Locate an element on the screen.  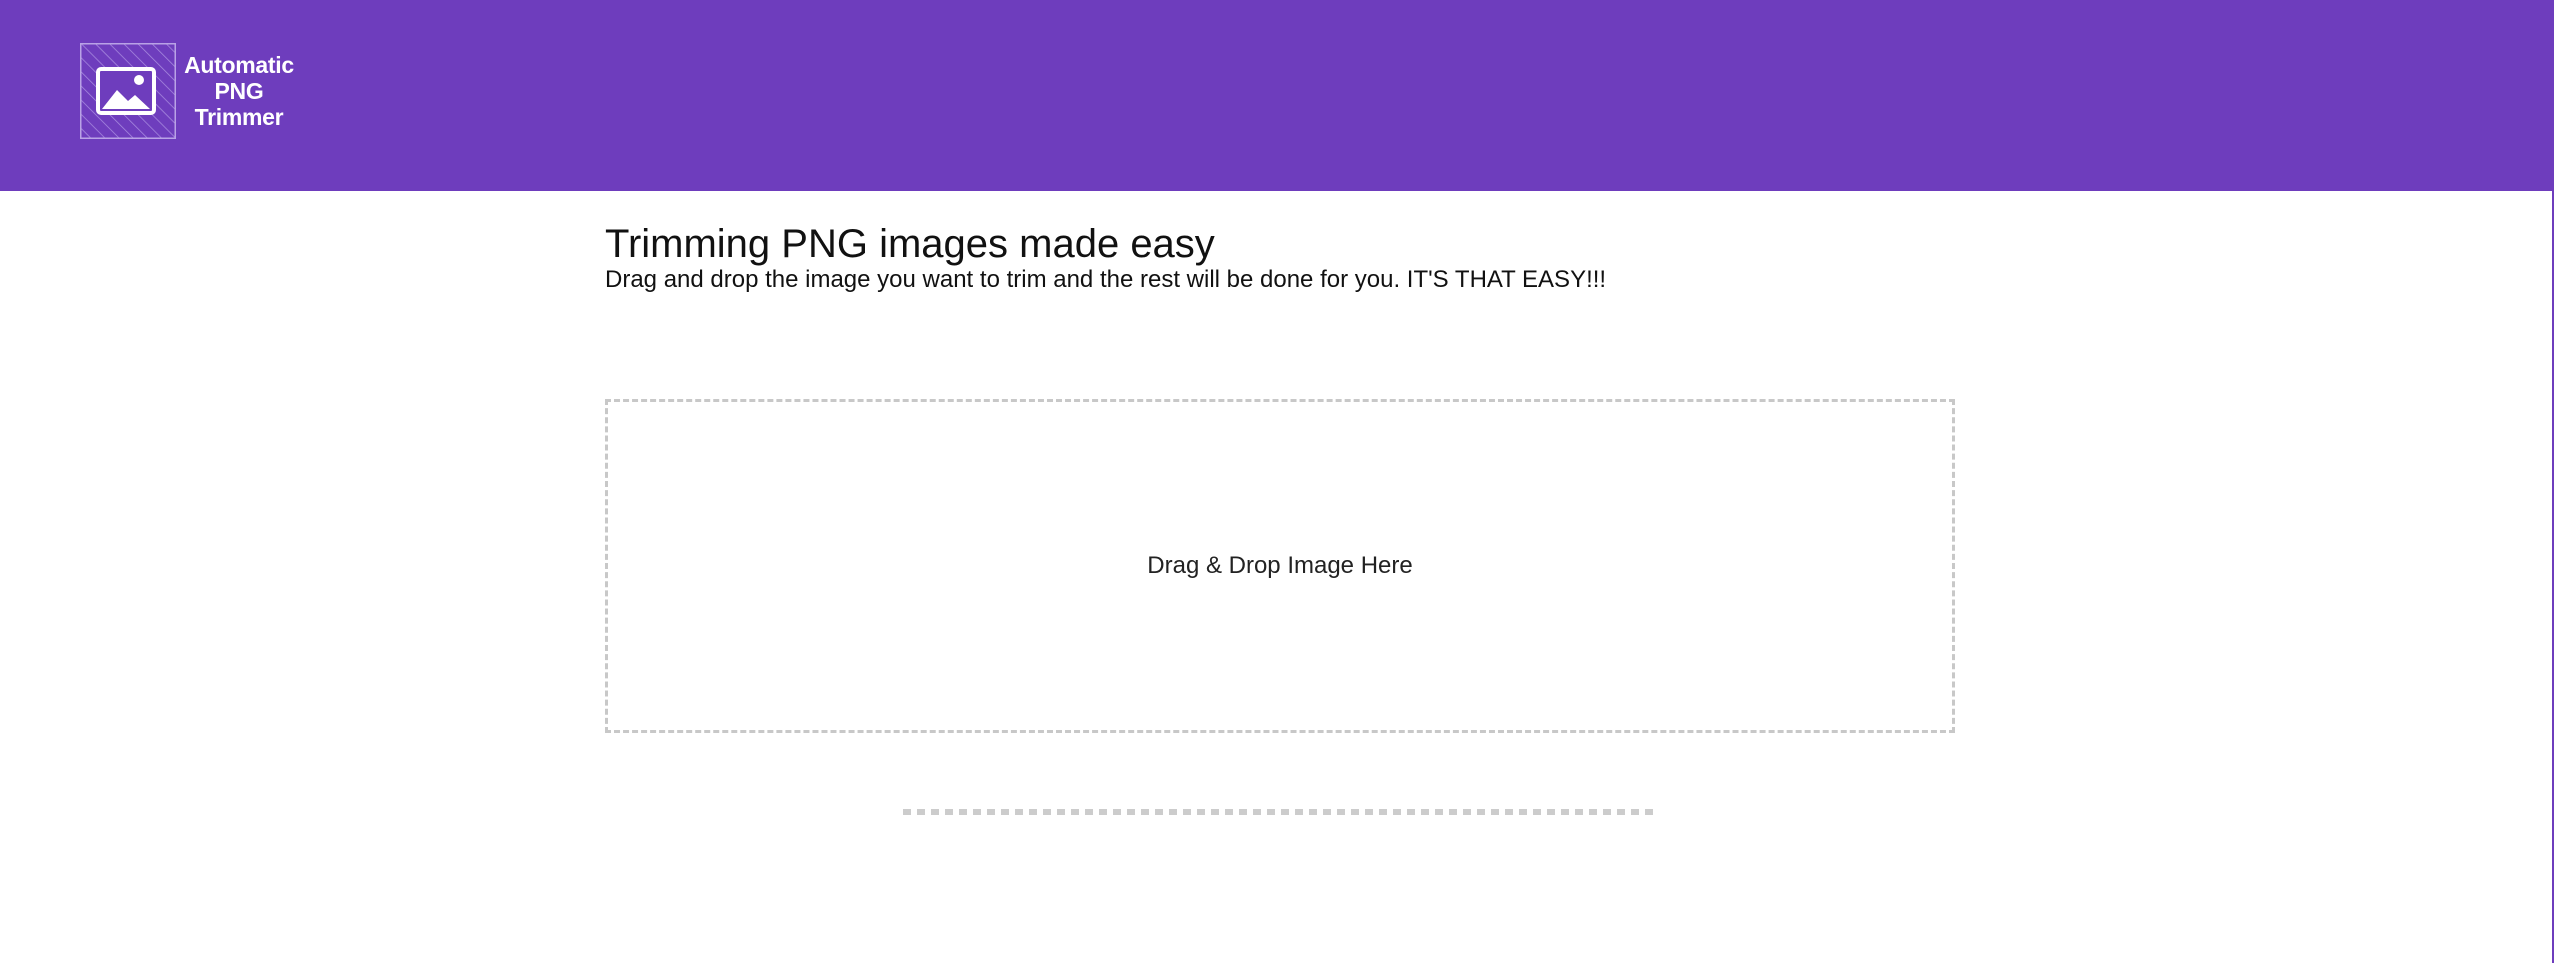
logo-text-line: Trimmer is located at coordinates (239, 117).